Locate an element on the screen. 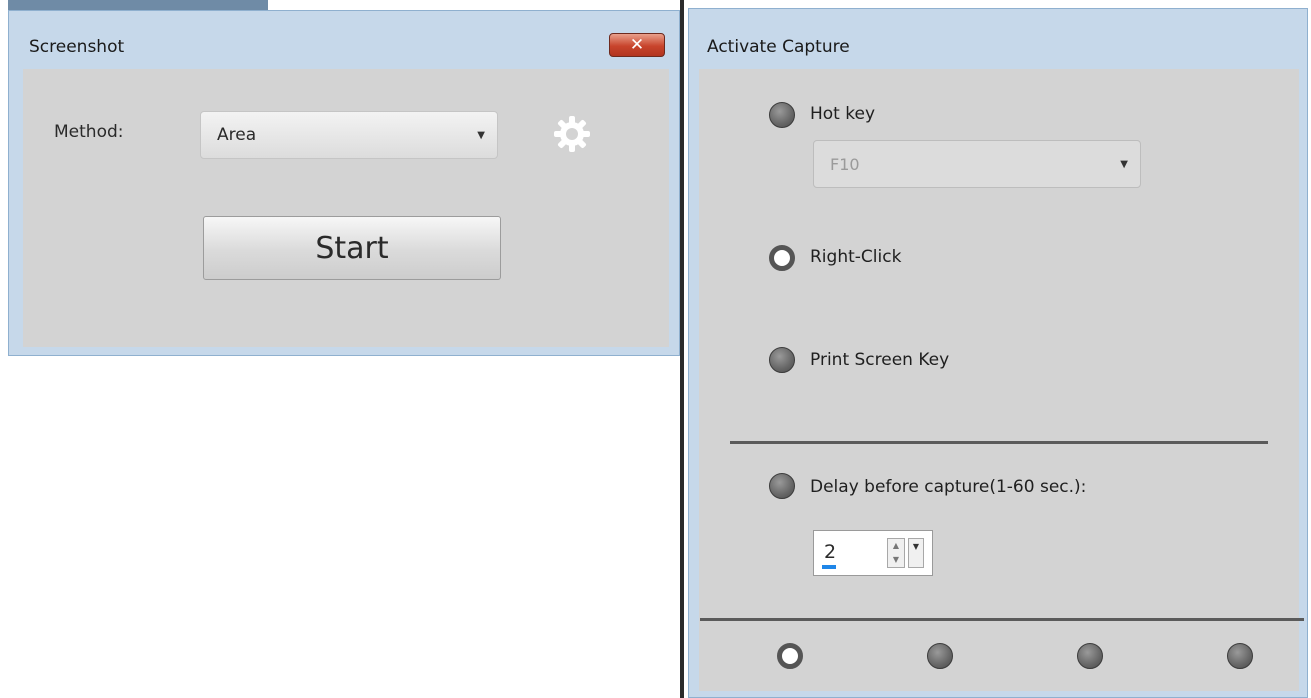  window-title: Screenshot is located at coordinates (77, 47).